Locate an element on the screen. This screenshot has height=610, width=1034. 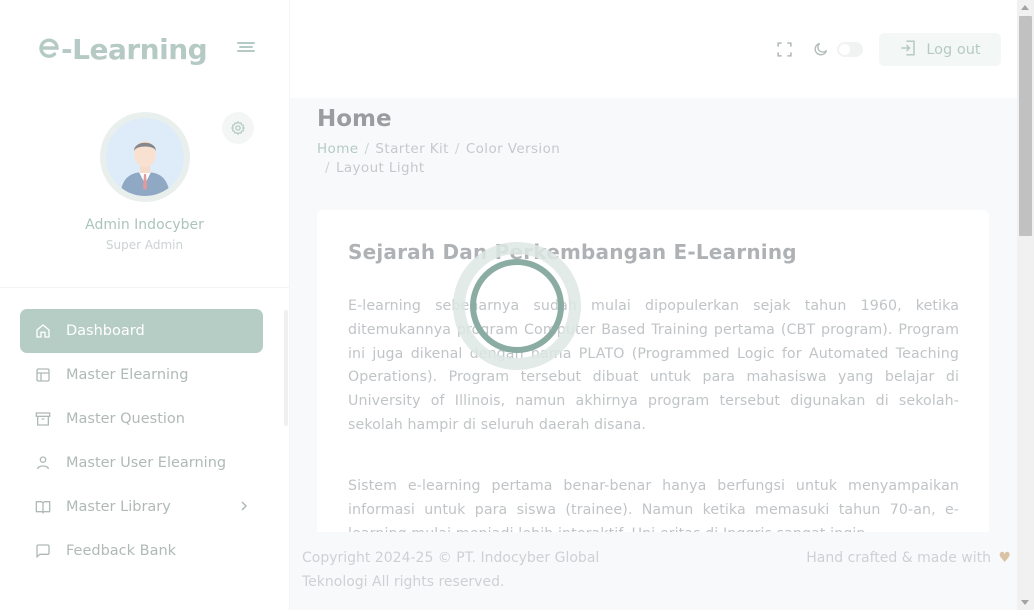
sidebar-item-master-user-elearning: Master User Elearning is located at coordinates (141, 463).